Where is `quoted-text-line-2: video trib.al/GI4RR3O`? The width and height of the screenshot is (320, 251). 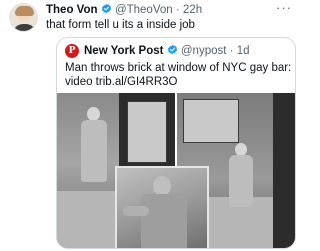 quoted-text-line-2: video trib.al/GI4RR3O is located at coordinates (179, 82).